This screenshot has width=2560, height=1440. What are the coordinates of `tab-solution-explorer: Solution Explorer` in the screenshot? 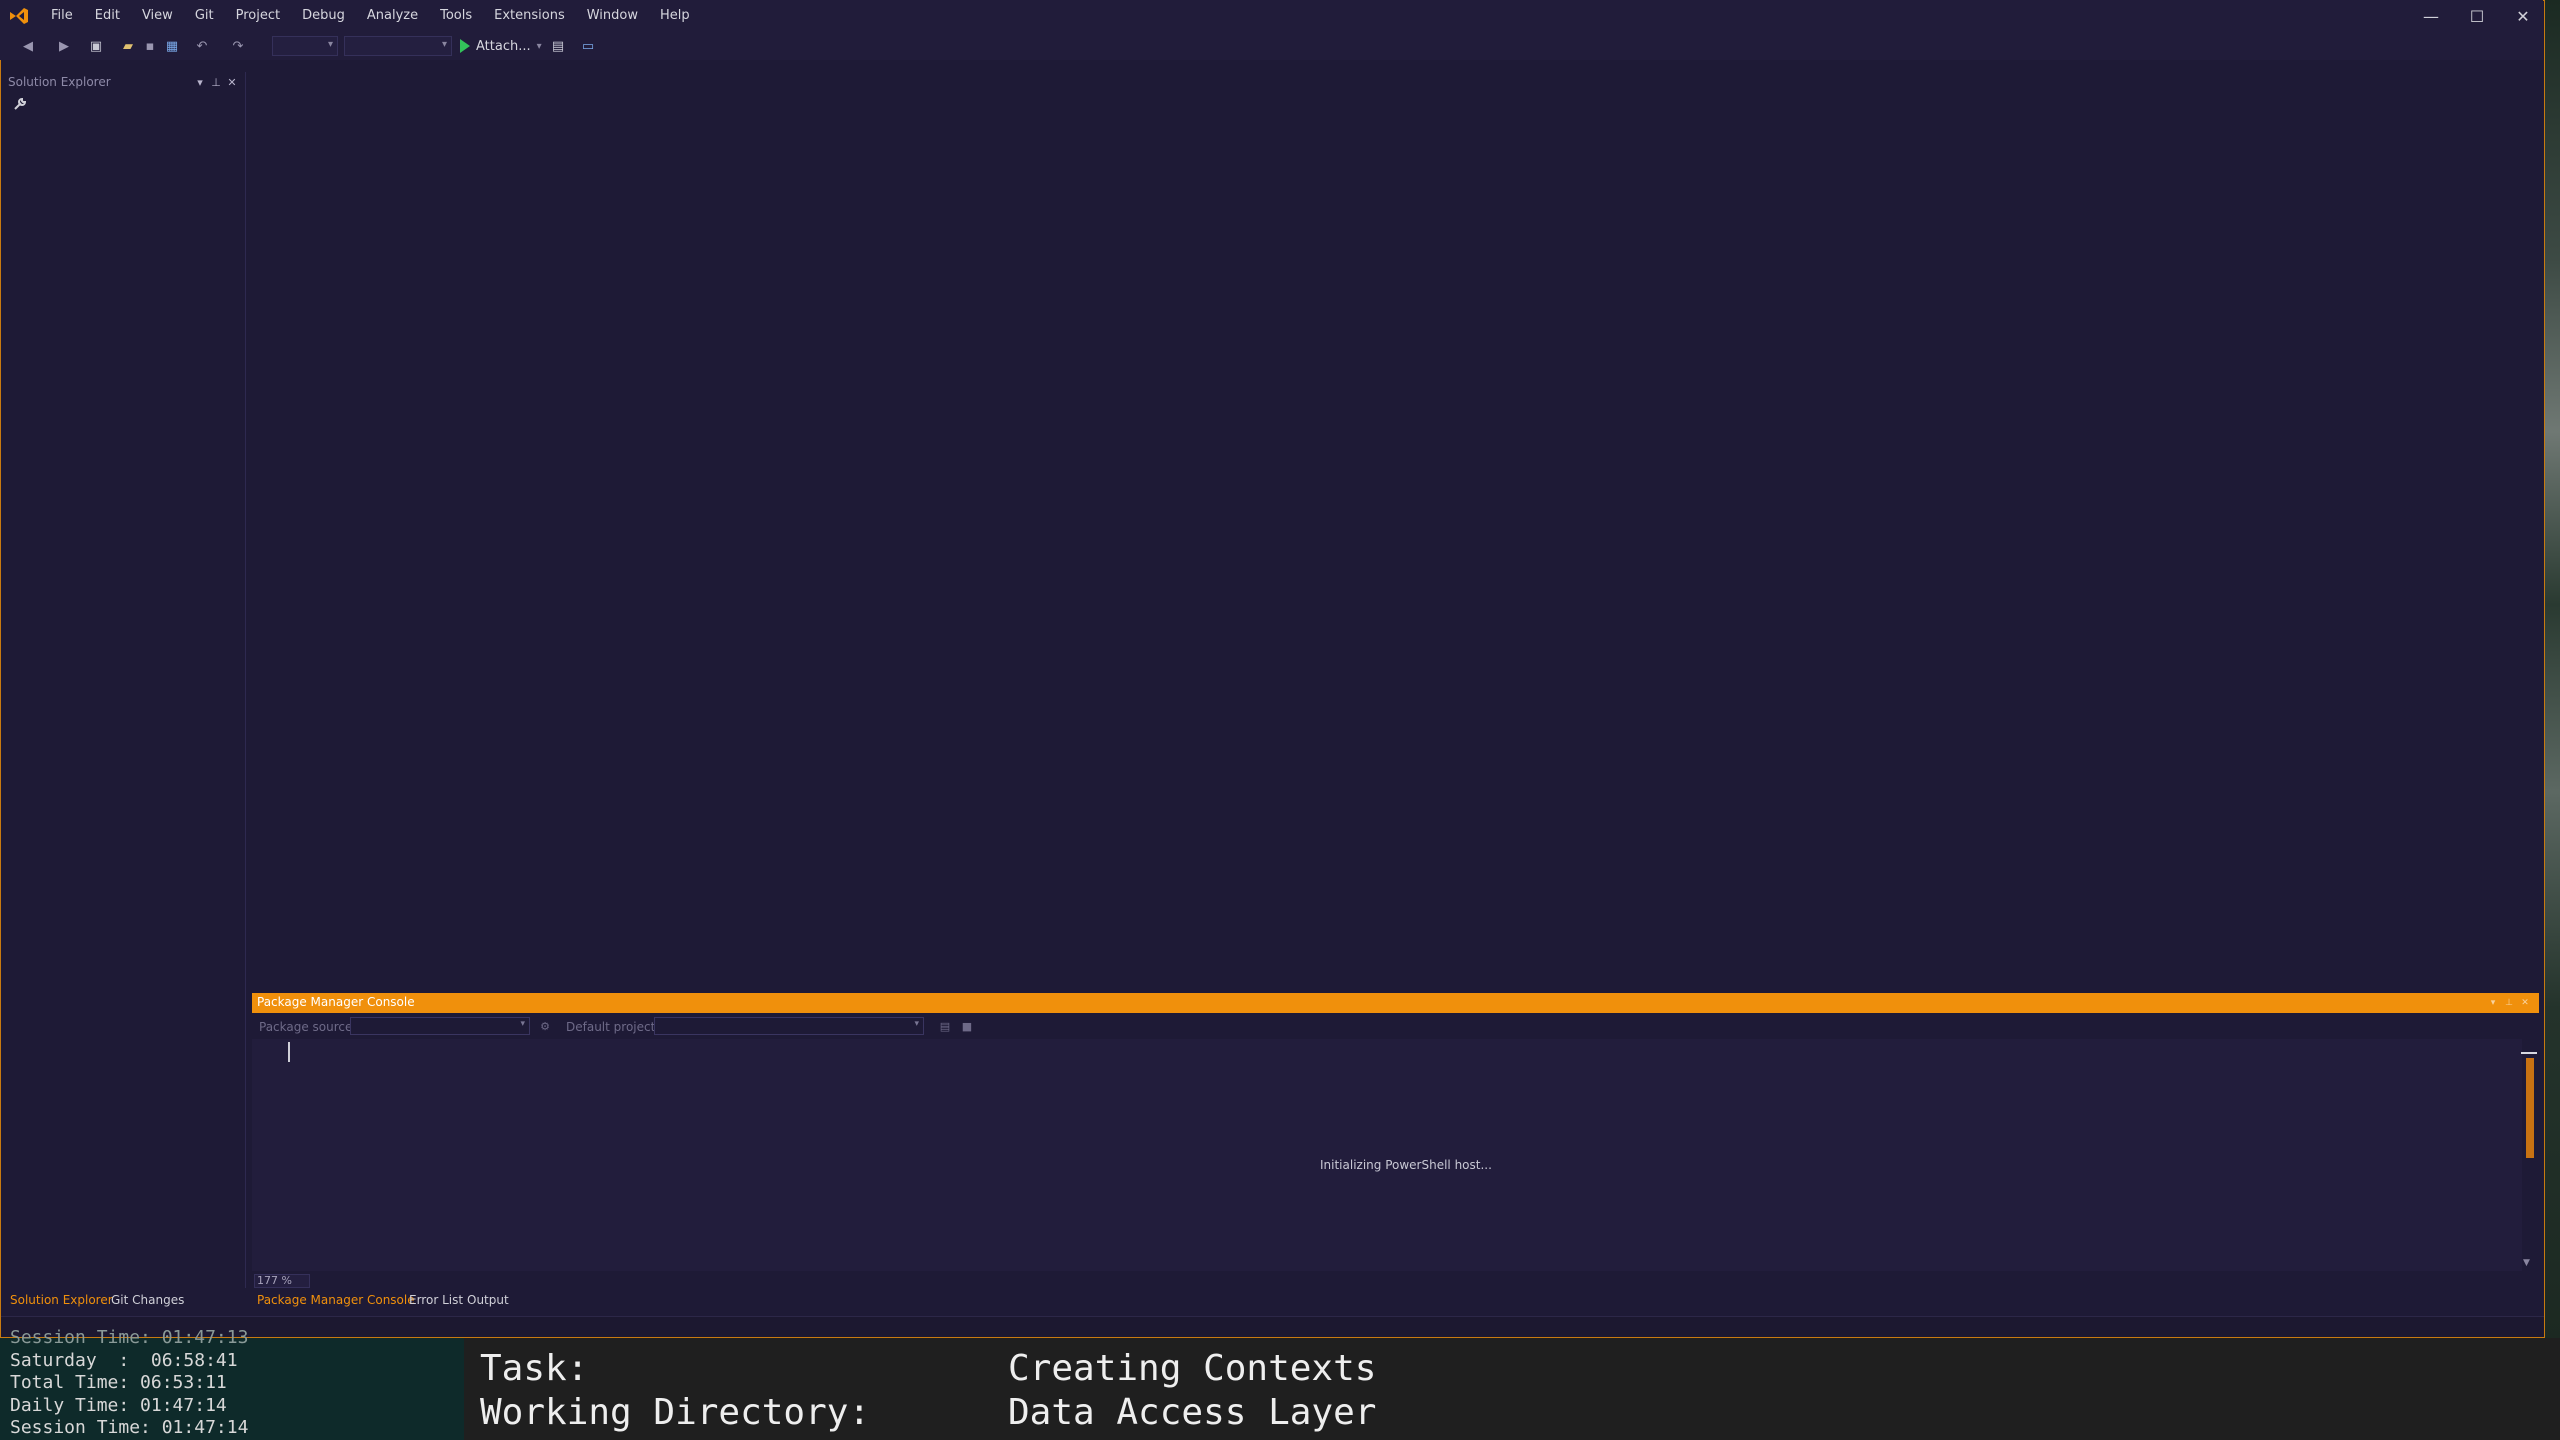 It's located at (61, 1300).